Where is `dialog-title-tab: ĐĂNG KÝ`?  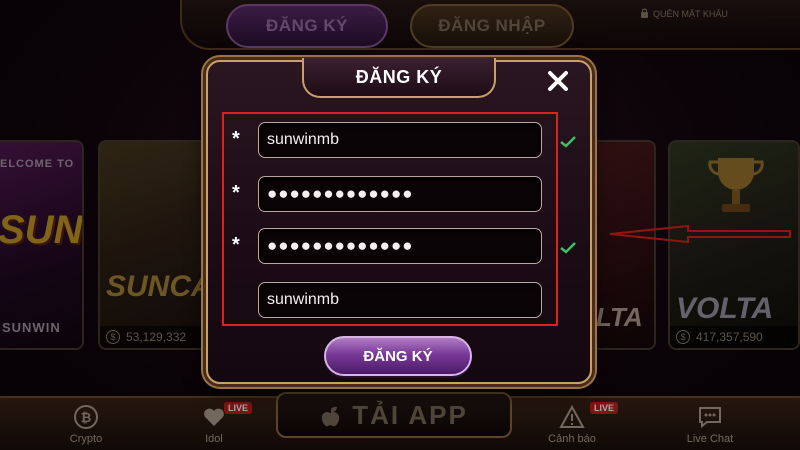 dialog-title-tab: ĐĂNG KÝ is located at coordinates (399, 78).